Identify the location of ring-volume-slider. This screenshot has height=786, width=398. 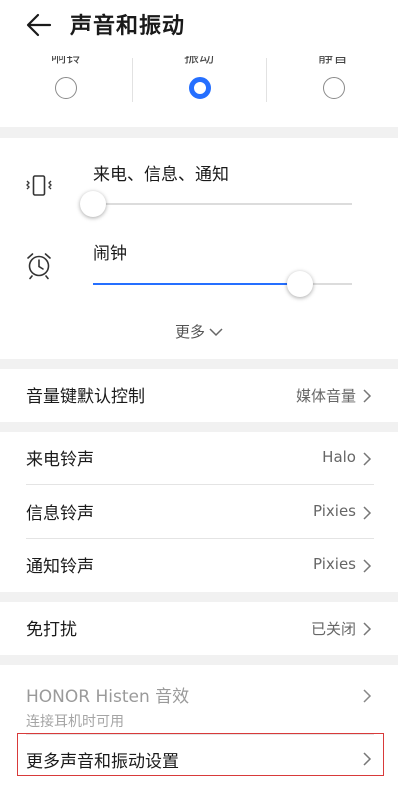
(216, 204).